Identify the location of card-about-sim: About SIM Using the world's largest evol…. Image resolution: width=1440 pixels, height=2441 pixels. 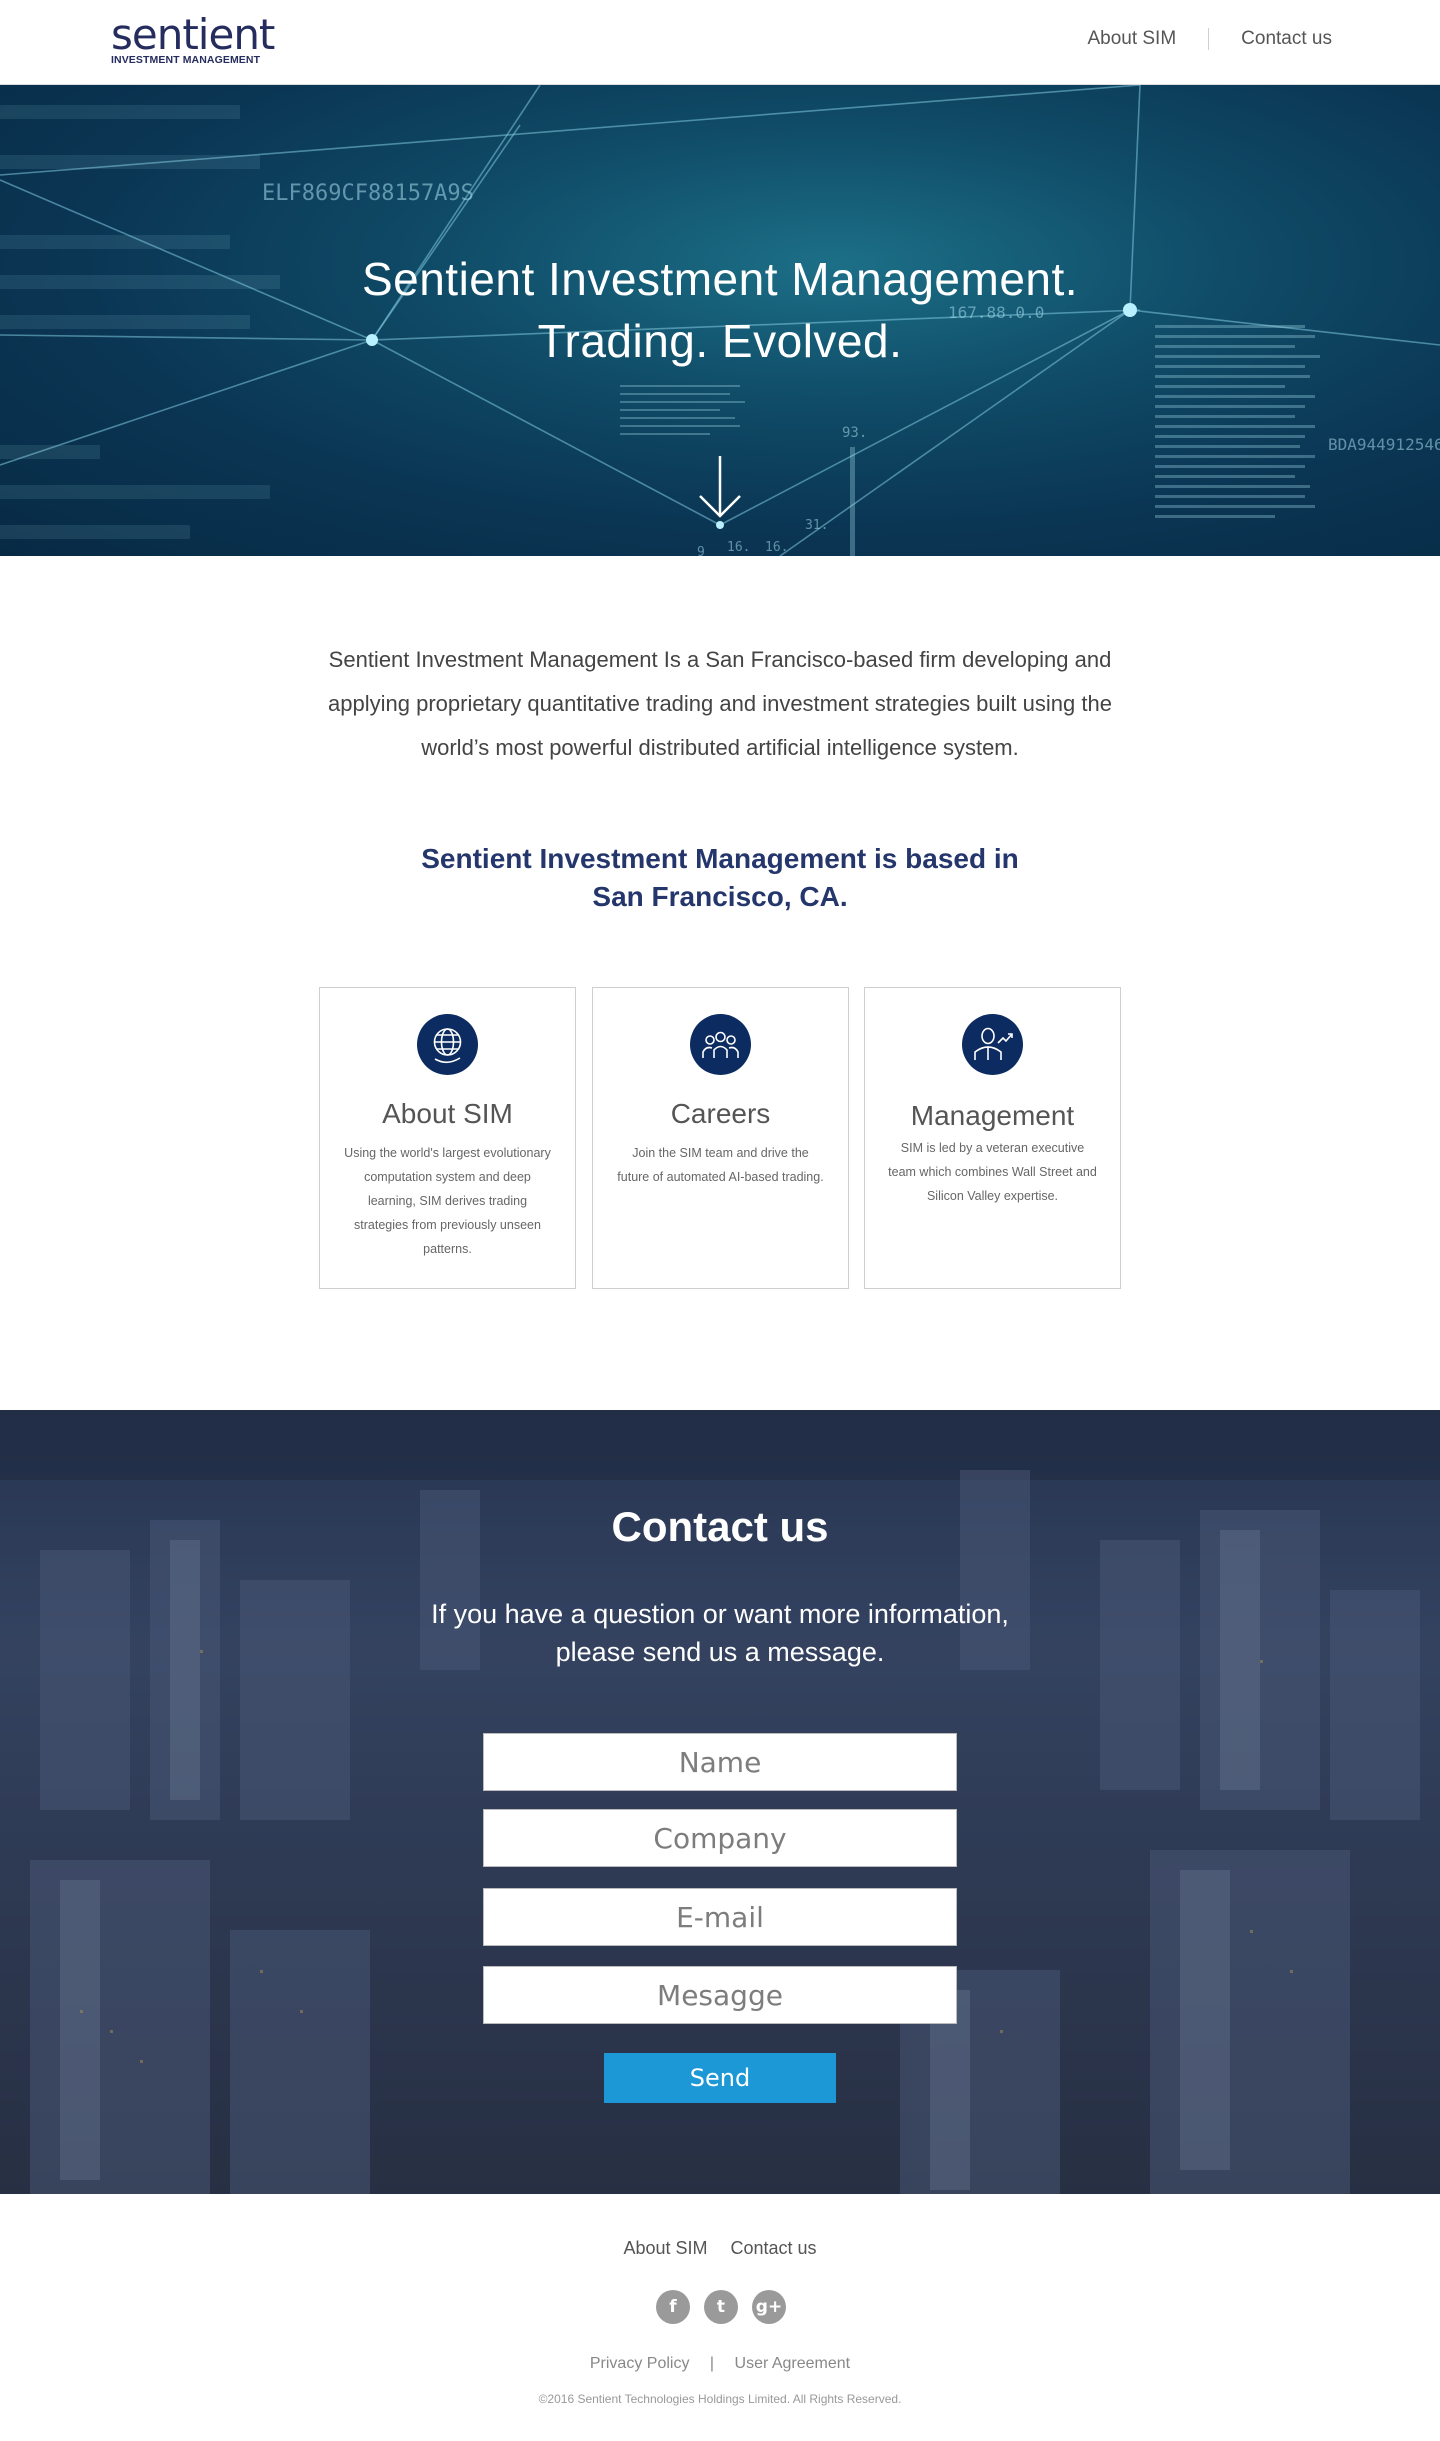
(447, 1138).